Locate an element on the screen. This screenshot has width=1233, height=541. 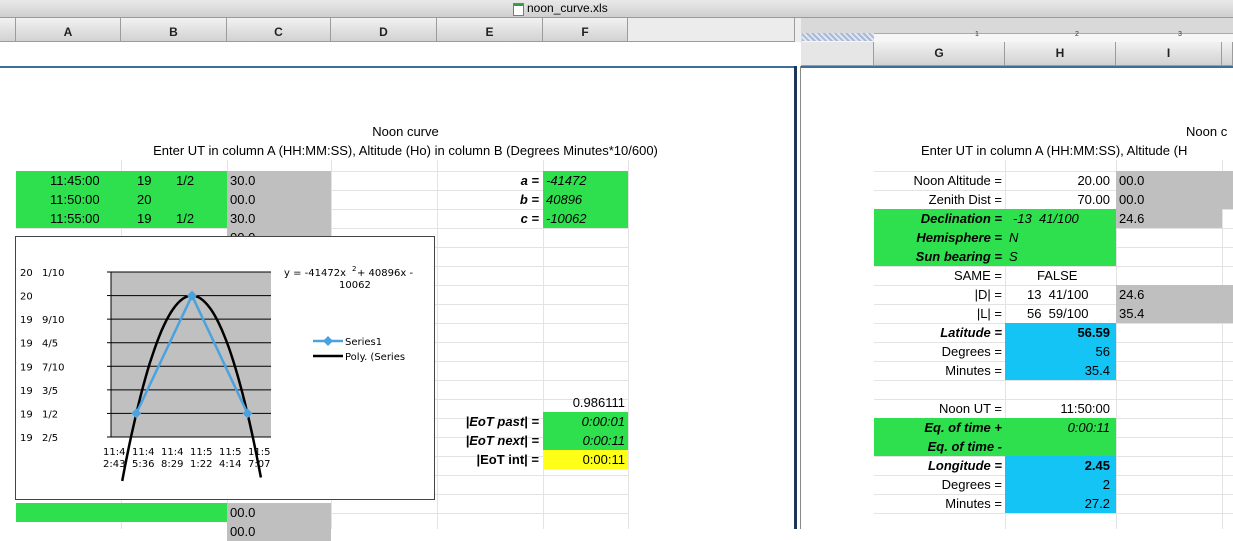
minutes-cell-bottom2: 00.0 is located at coordinates (279, 531).